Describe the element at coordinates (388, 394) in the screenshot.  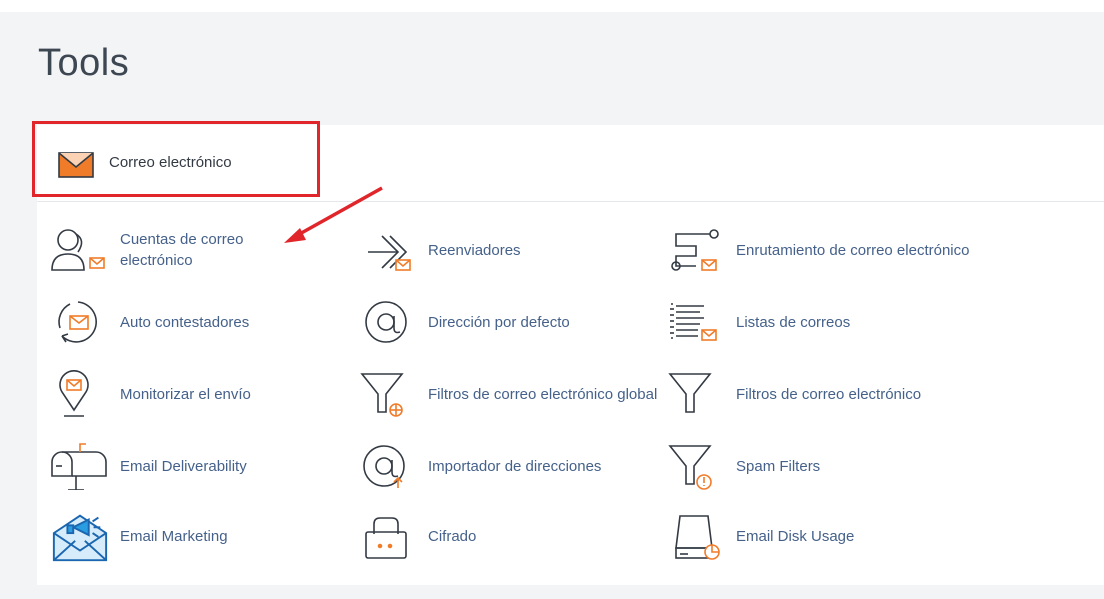
I see `global-filter-icon` at that location.